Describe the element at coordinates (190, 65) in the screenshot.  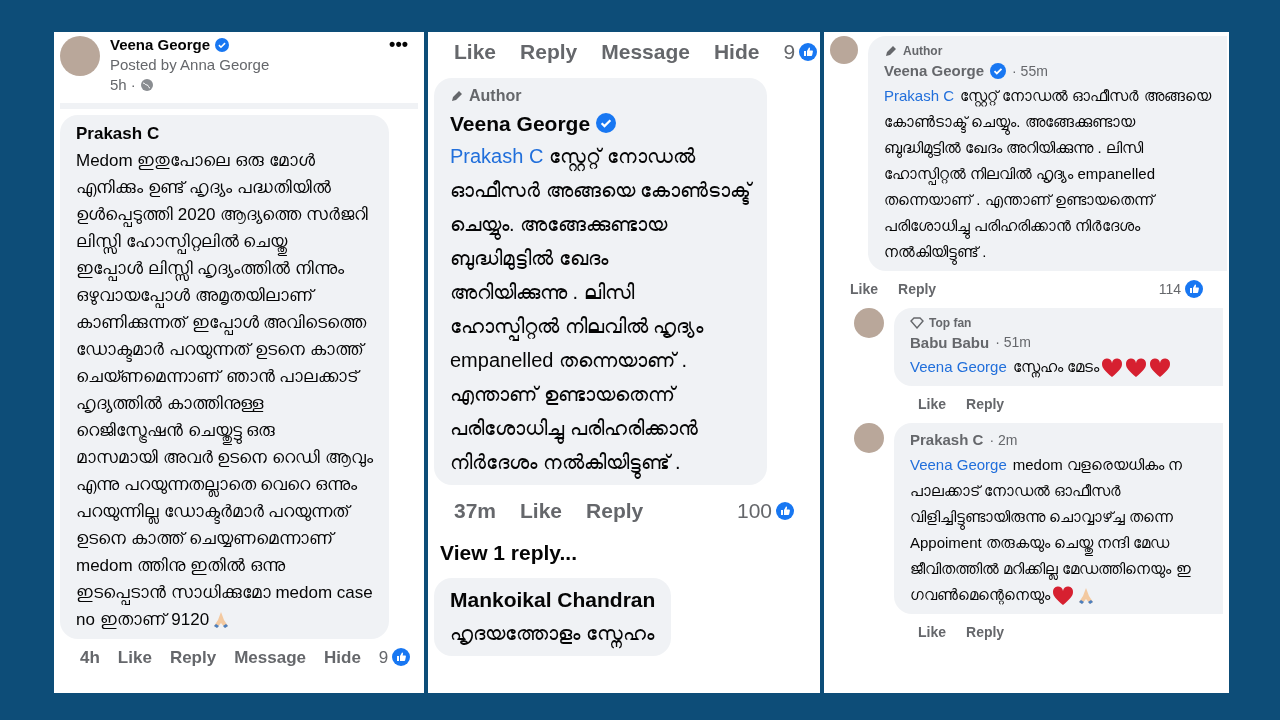
I see `posted-by-text: Posted by Anna George` at that location.